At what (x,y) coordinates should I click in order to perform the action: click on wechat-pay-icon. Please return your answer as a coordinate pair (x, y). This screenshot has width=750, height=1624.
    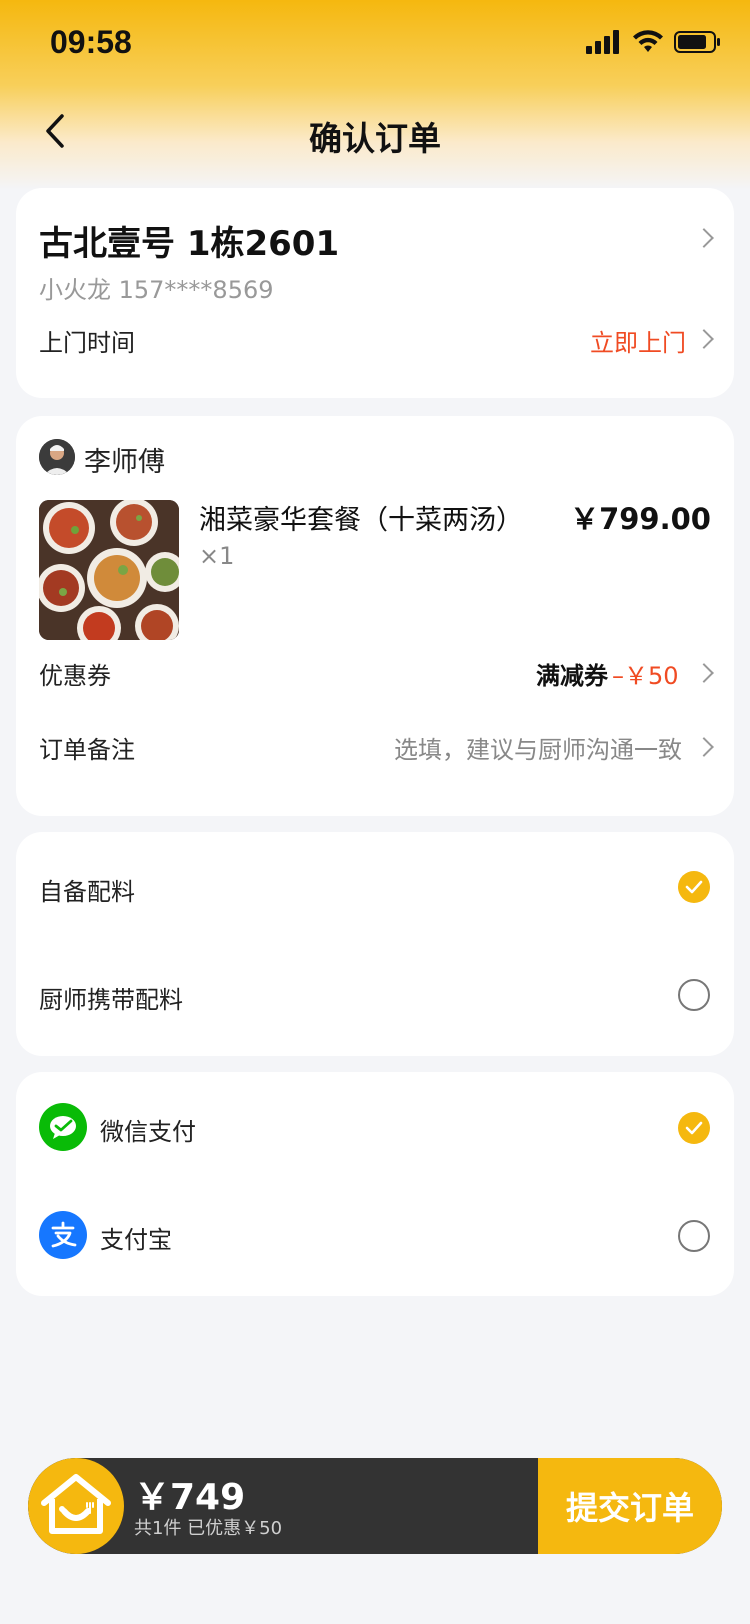
    Looking at the image, I should click on (63, 1127).